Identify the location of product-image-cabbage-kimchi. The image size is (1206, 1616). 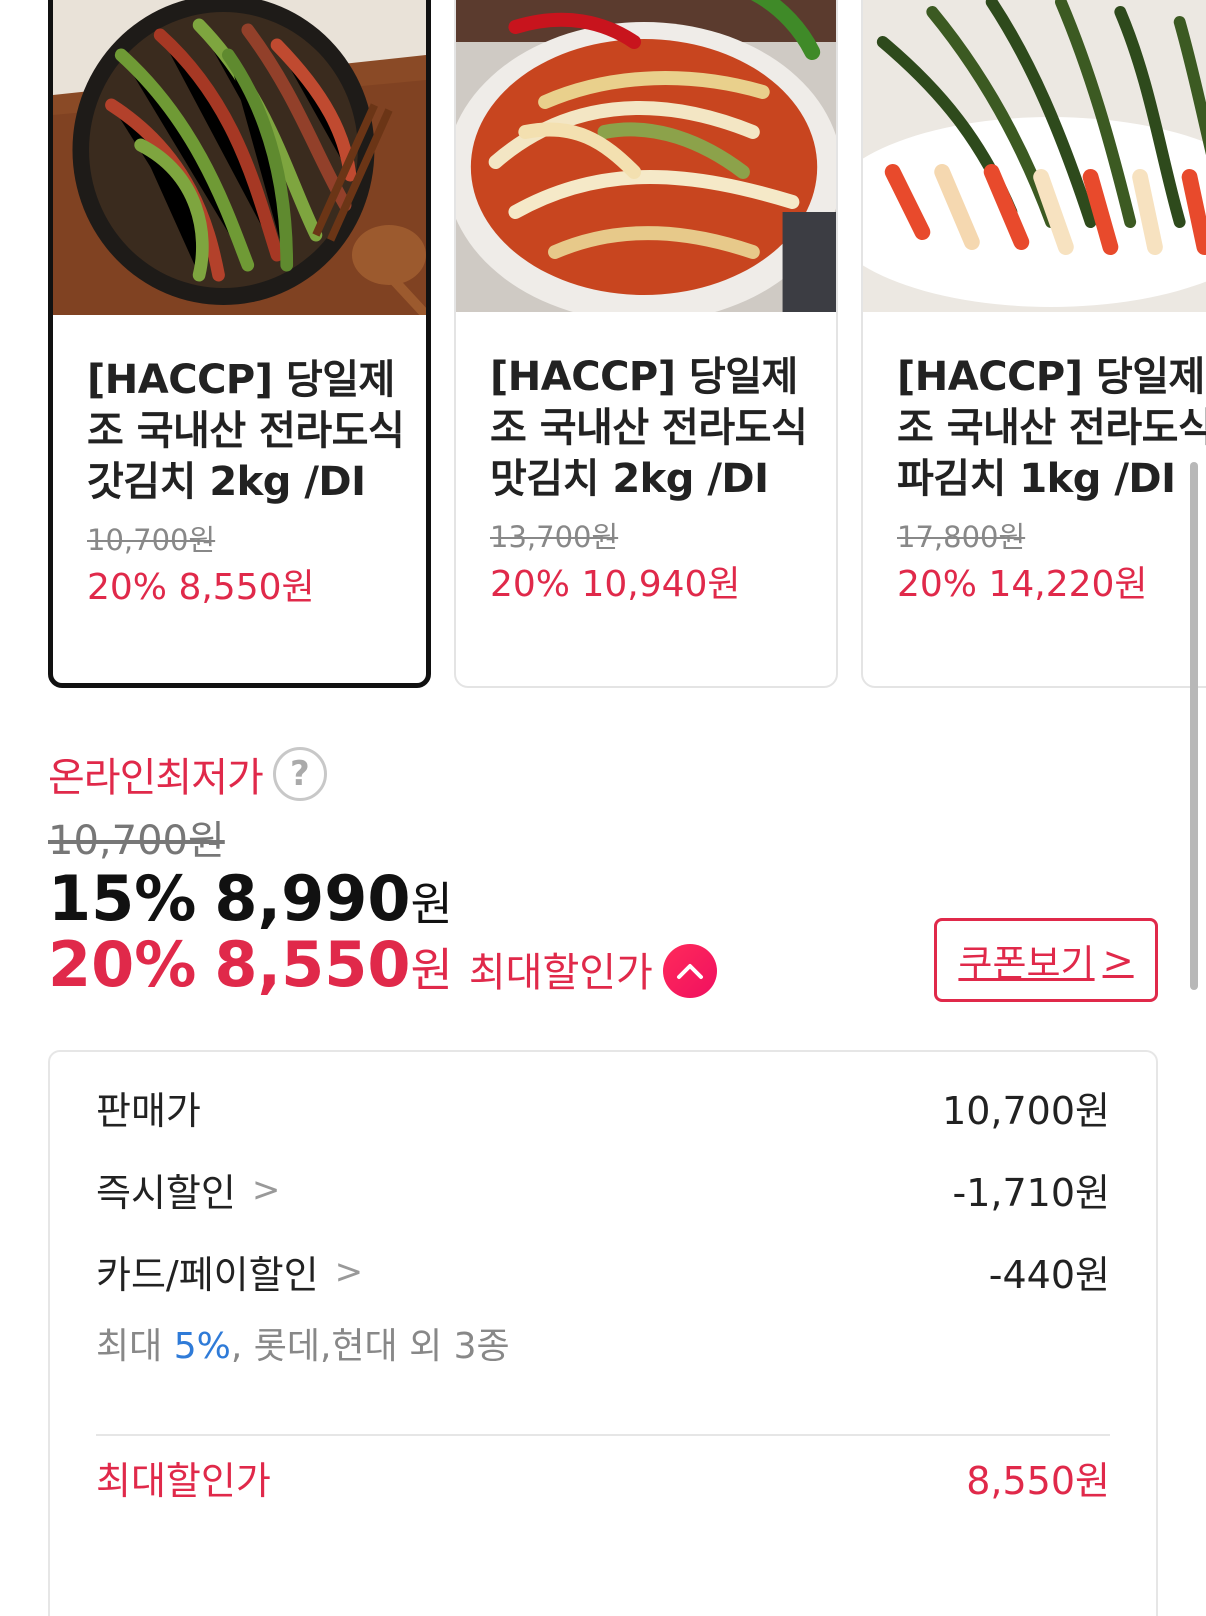
(646, 156).